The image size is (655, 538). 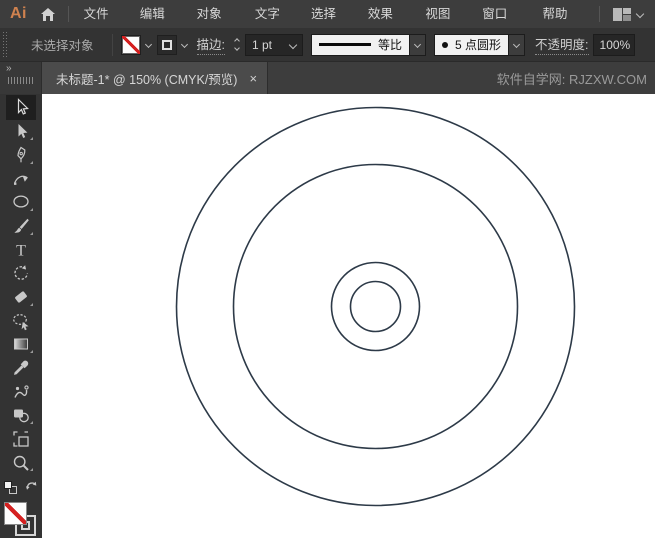 I want to click on brush-name: 5 点圆形, so click(x=478, y=45).